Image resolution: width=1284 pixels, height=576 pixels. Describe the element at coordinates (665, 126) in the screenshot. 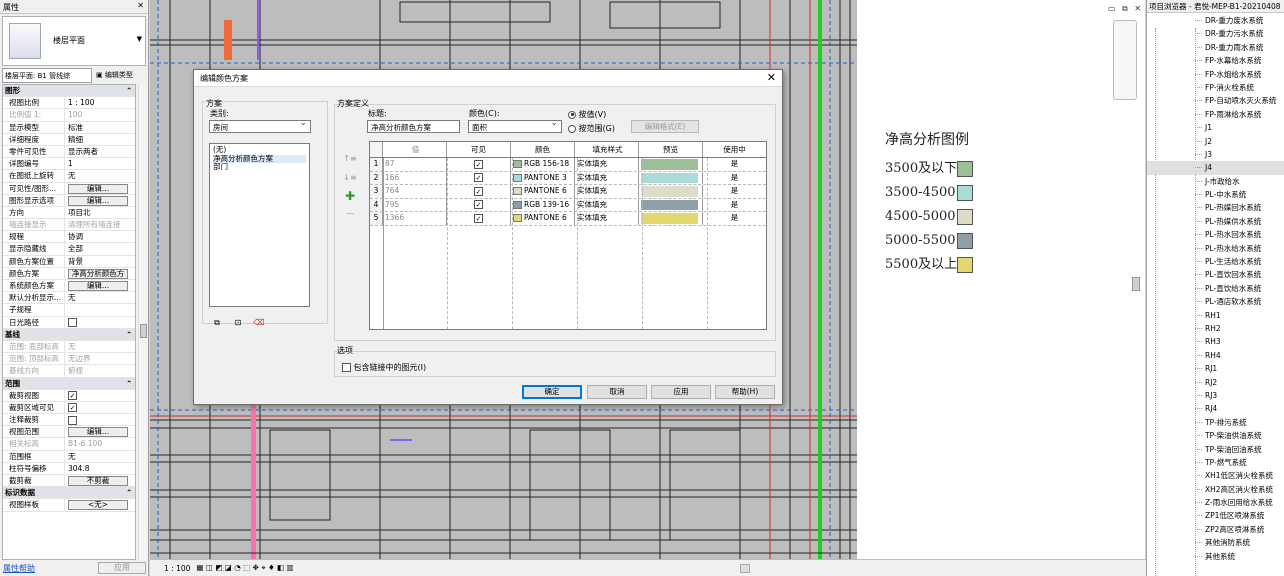

I see `edit-format-button: 编辑格式(E)` at that location.